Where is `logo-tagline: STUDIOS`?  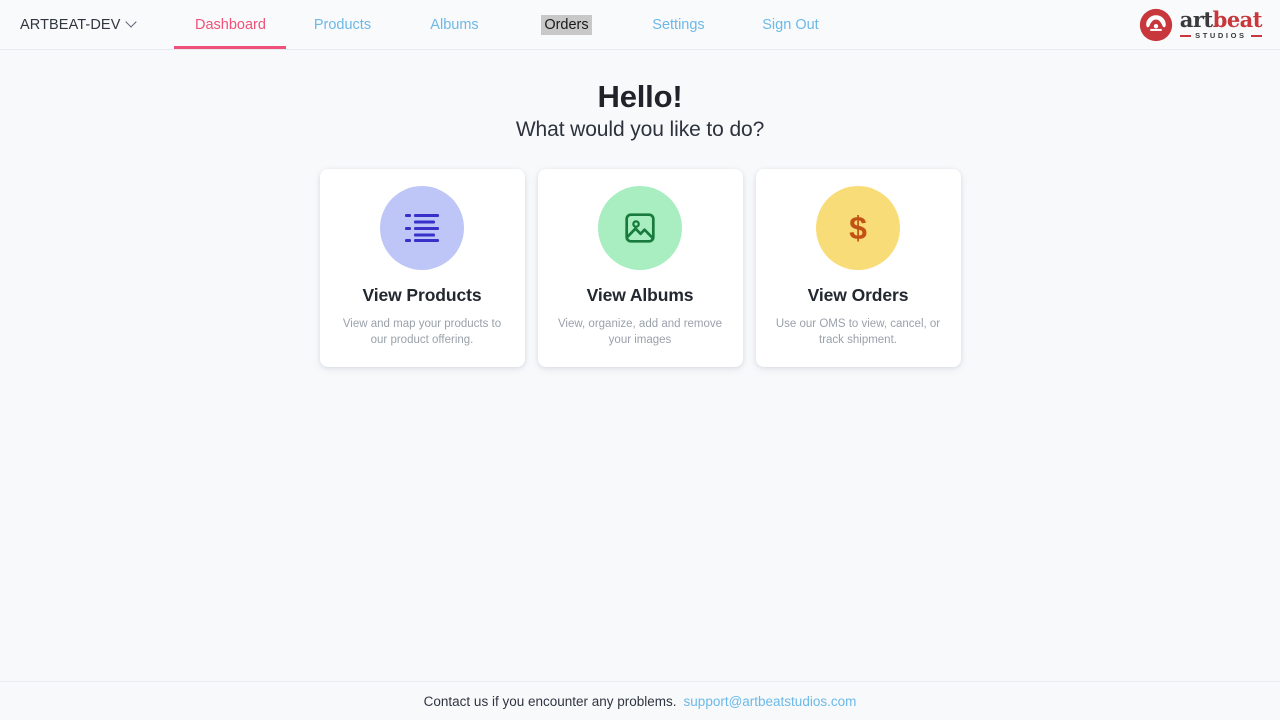 logo-tagline: STUDIOS is located at coordinates (1221, 36).